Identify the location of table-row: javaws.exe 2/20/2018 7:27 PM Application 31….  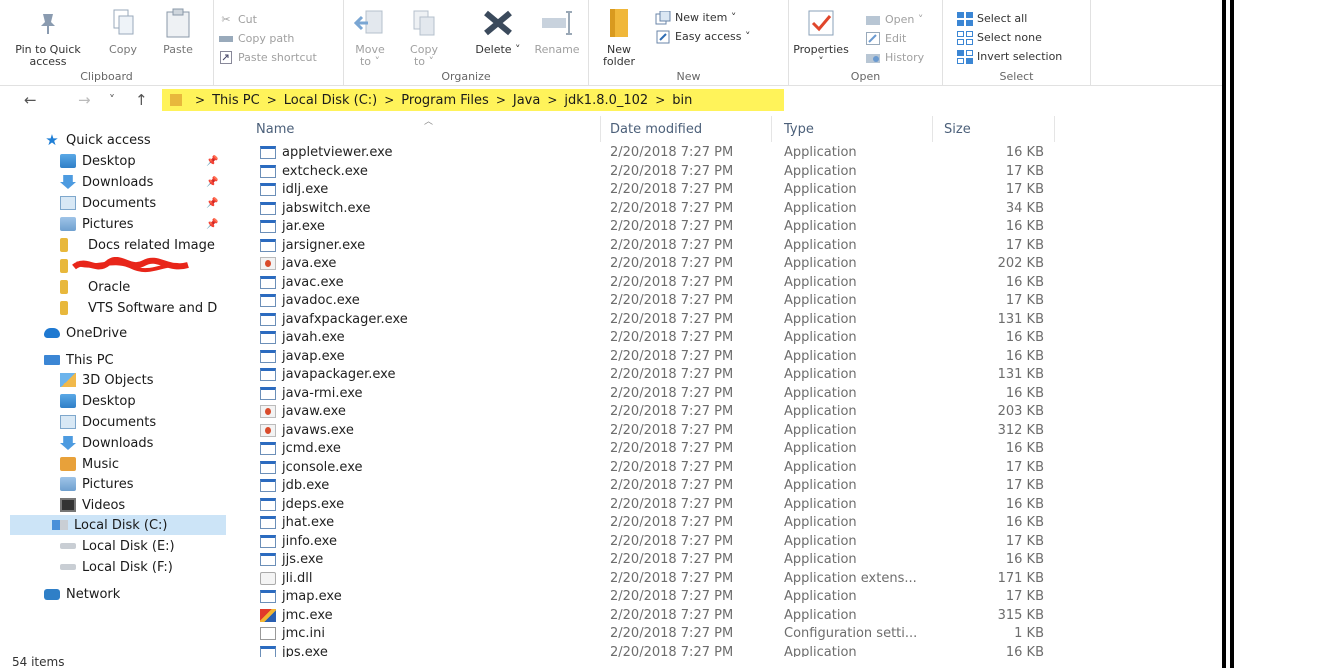
(653, 431).